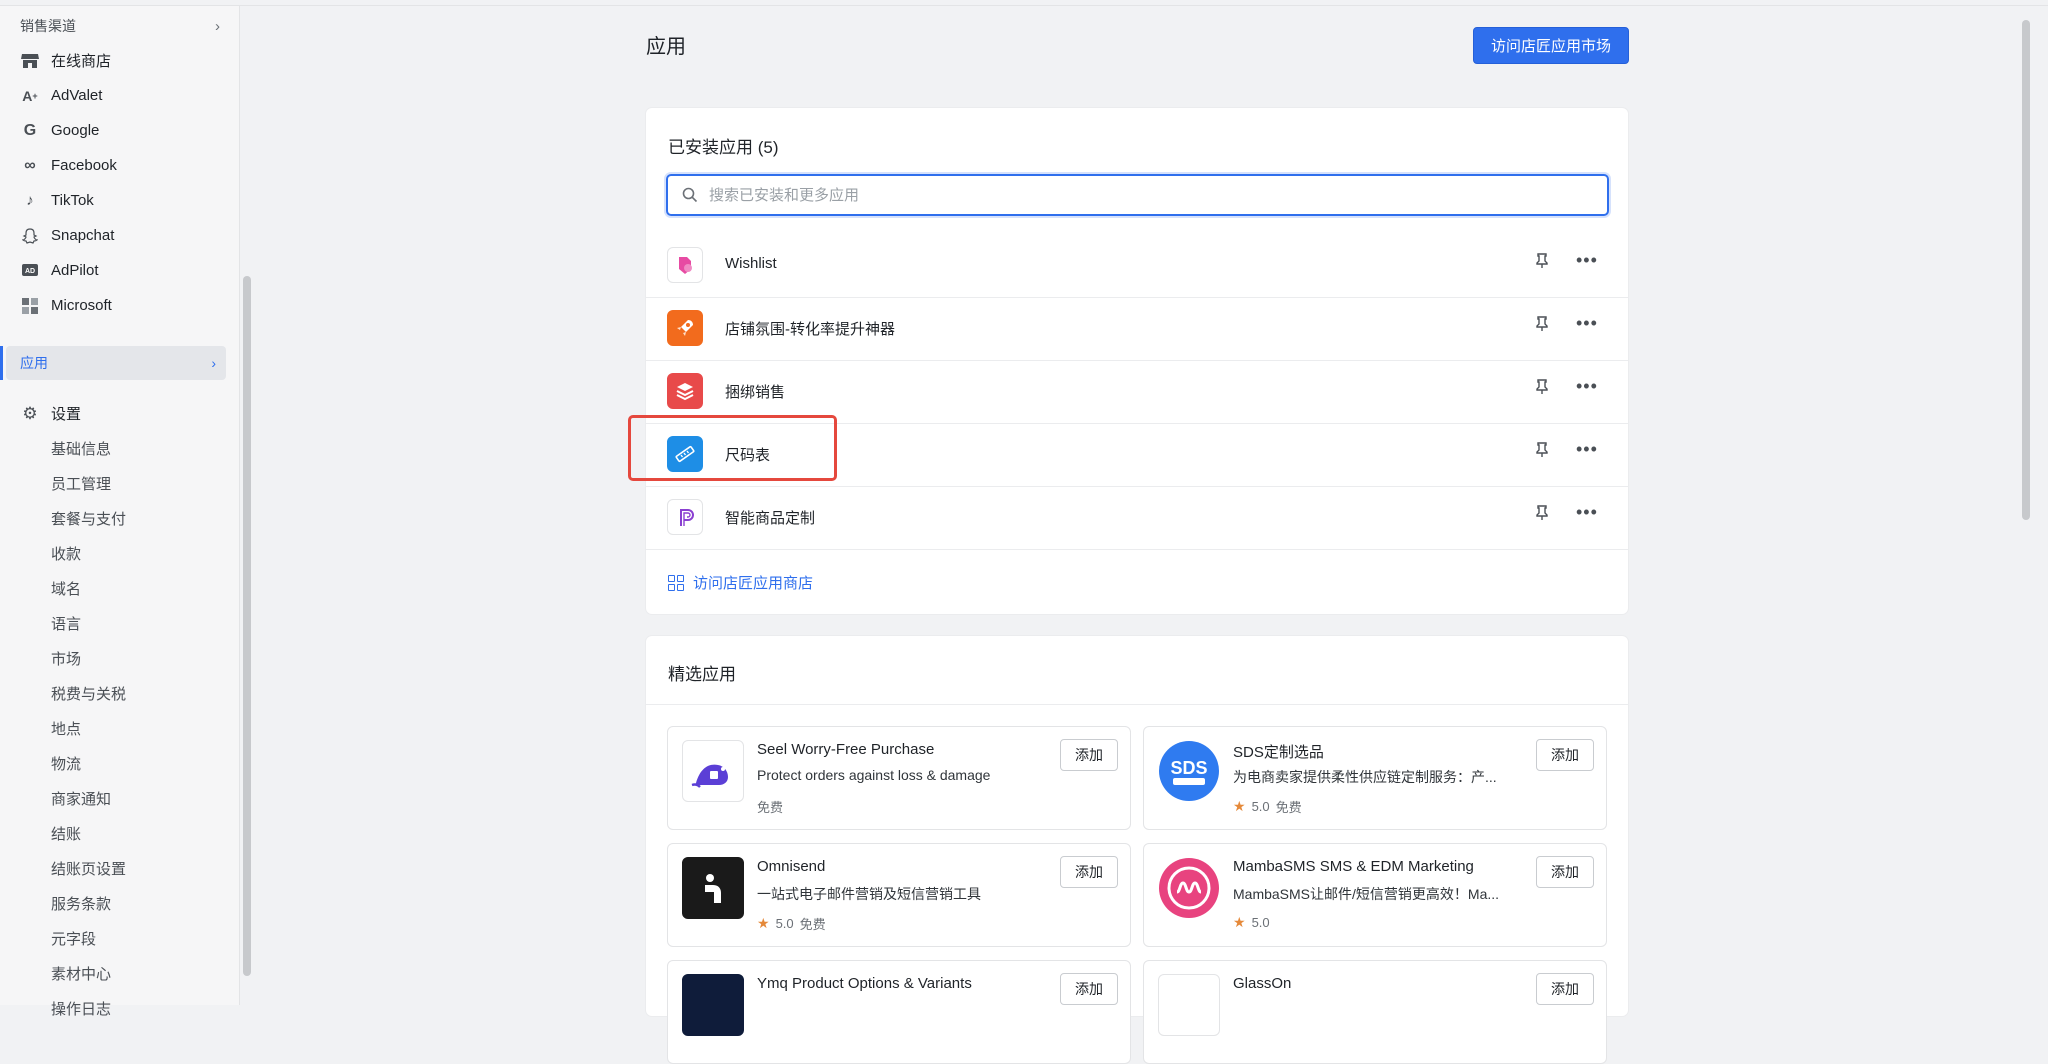  What do you see at coordinates (120, 305) in the screenshot?
I see `sidebar-item-microsoft: Microsoft` at bounding box center [120, 305].